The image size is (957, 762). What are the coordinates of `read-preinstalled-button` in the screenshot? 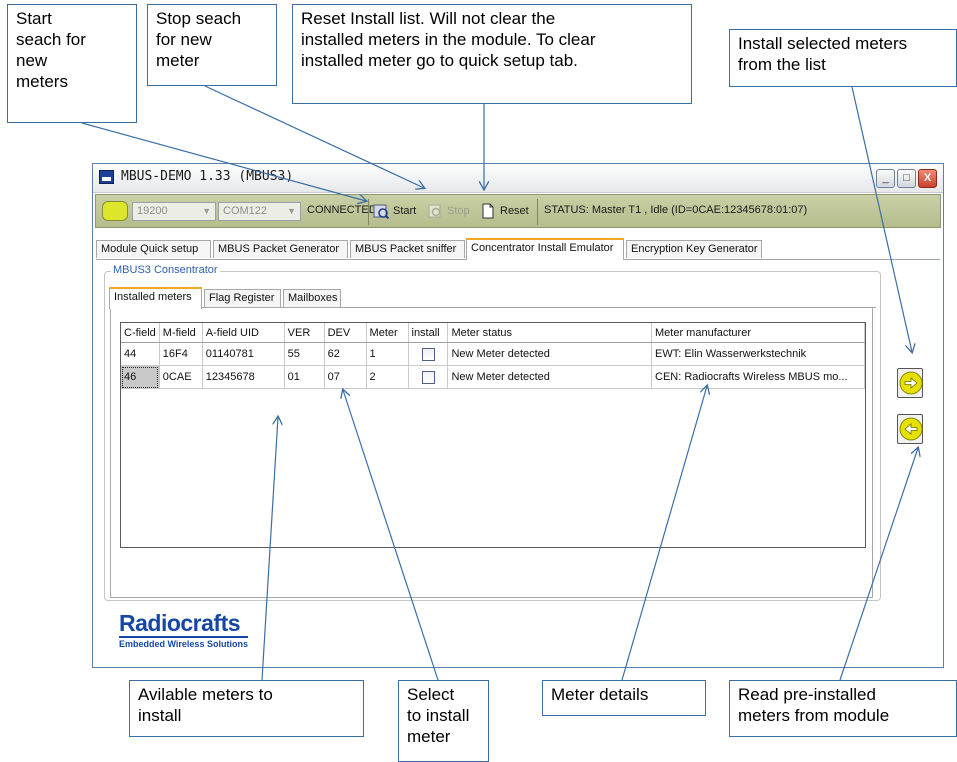 It's located at (910, 429).